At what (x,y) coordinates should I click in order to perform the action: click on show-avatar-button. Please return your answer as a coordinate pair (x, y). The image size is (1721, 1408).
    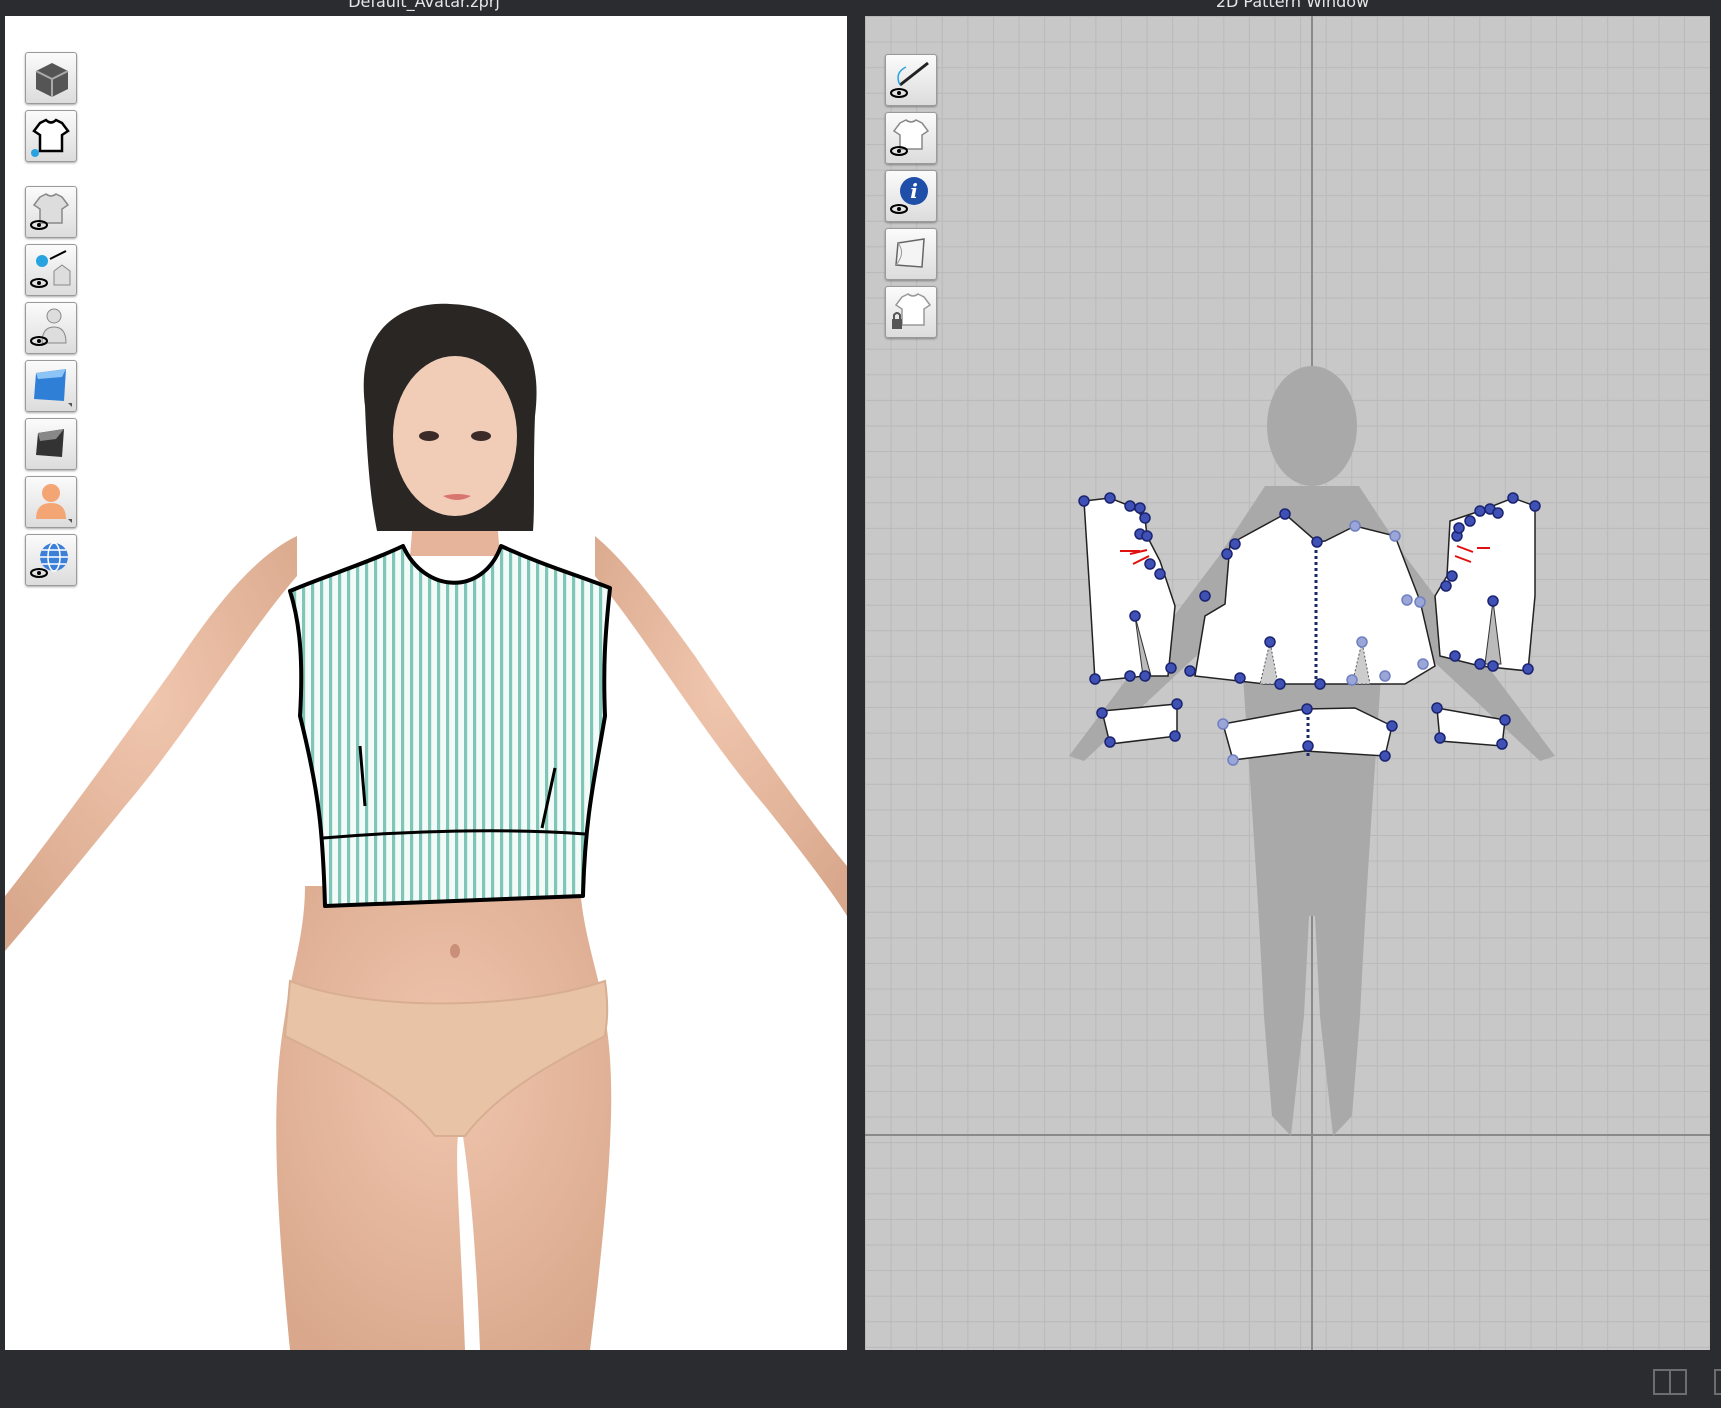
    Looking at the image, I should click on (51, 328).